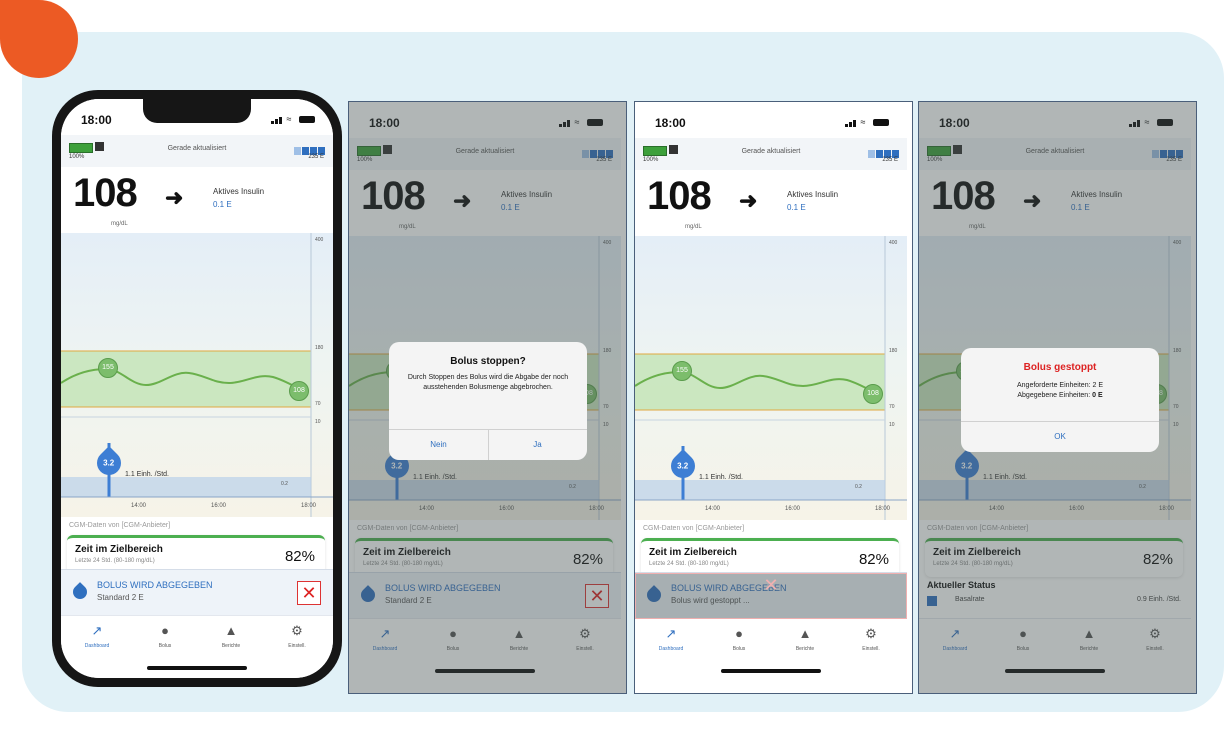 The width and height of the screenshot is (1224, 739). I want to click on tir-subtitle: Letzte 24 Std. (80-180 mg/dL), so click(973, 564).